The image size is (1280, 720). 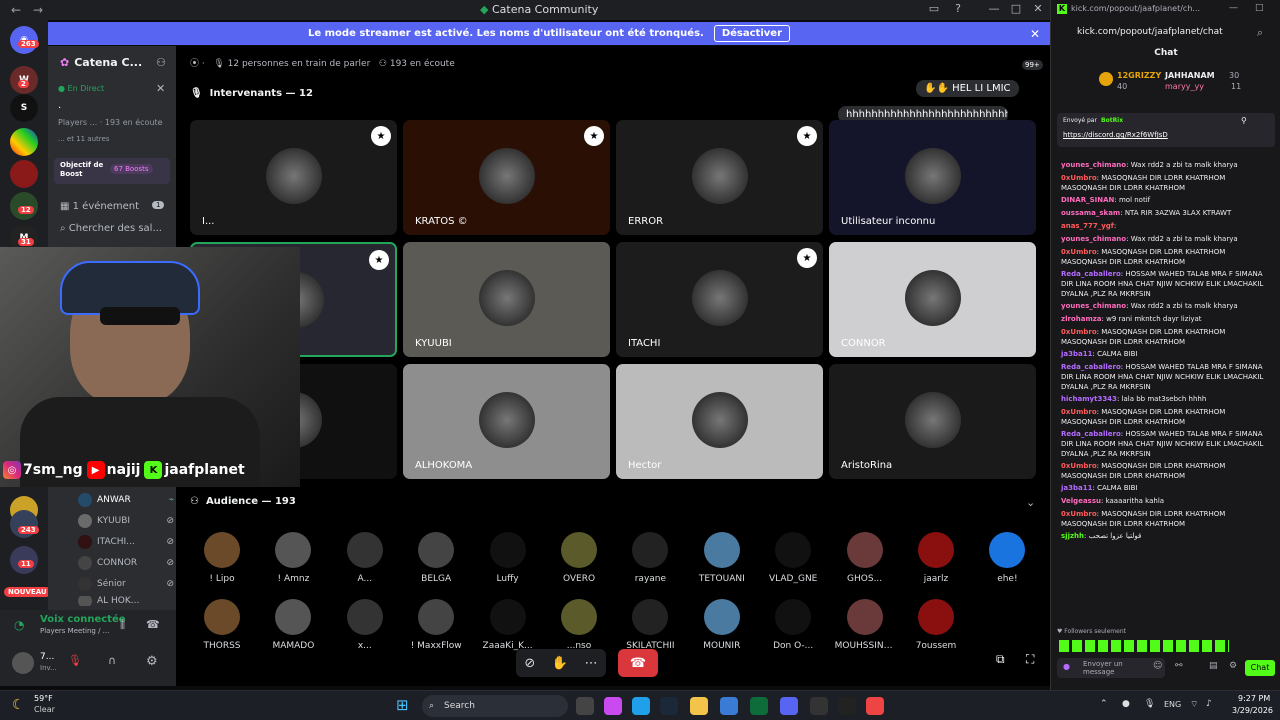 I want to click on store-icon: ▤, so click(x=1213, y=666).